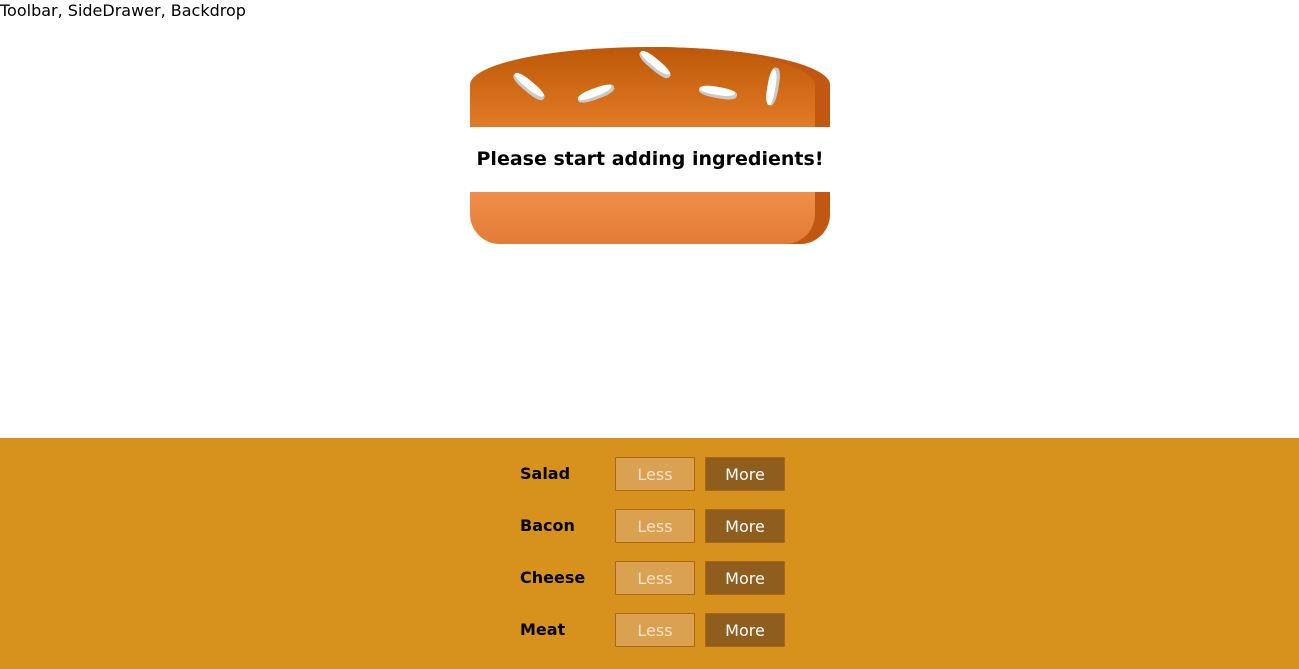  Describe the element at coordinates (553, 577) in the screenshot. I see `control-label: Cheese` at that location.